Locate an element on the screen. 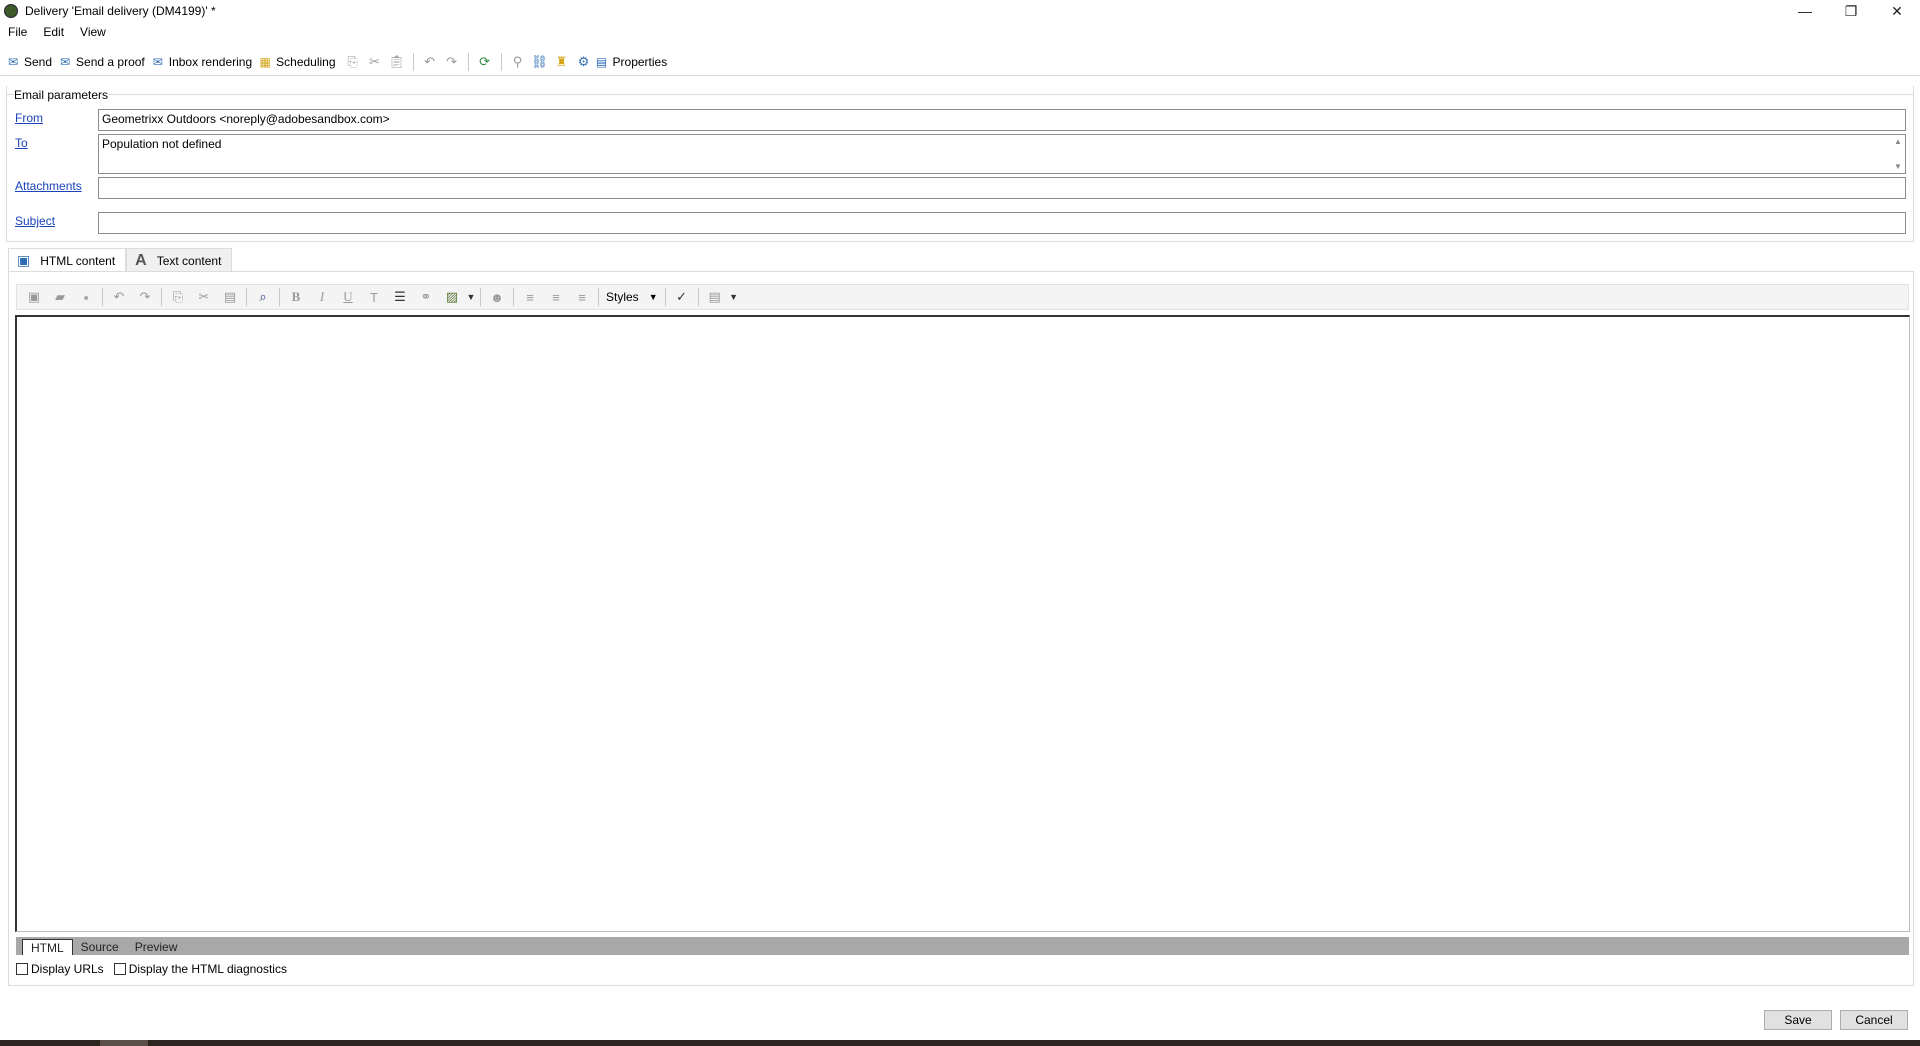  text-letter-icon: A is located at coordinates (141, 260).